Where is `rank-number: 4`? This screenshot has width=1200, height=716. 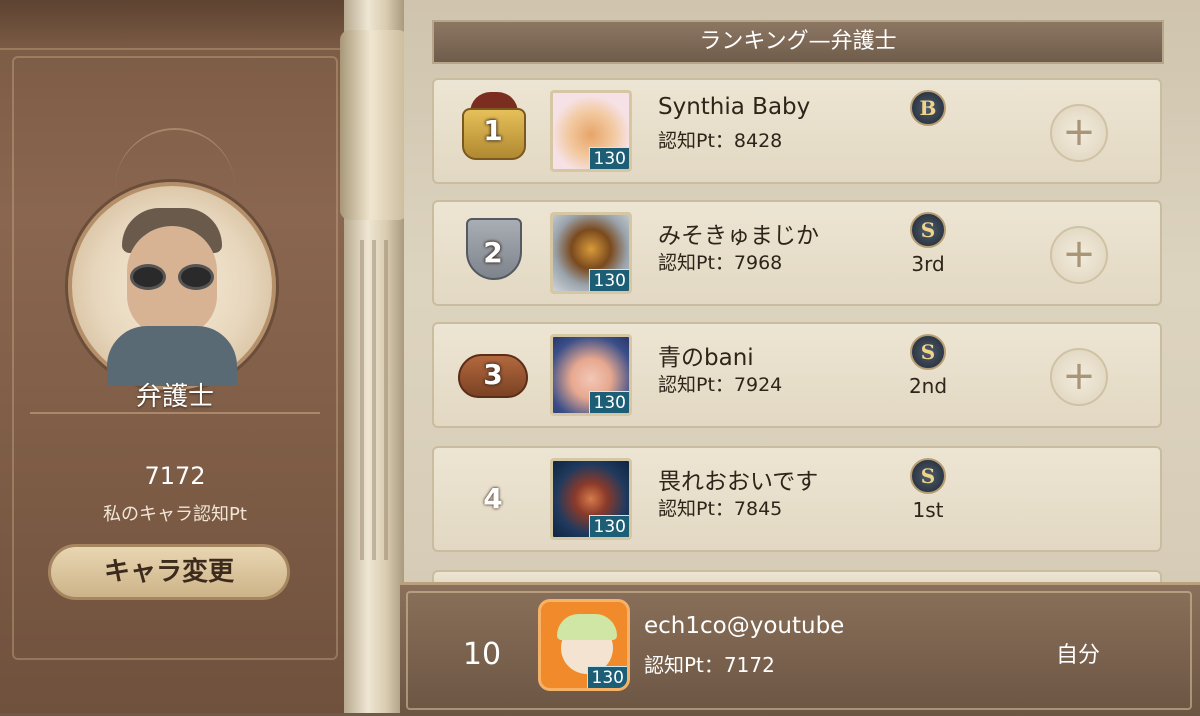 rank-number: 4 is located at coordinates (493, 498).